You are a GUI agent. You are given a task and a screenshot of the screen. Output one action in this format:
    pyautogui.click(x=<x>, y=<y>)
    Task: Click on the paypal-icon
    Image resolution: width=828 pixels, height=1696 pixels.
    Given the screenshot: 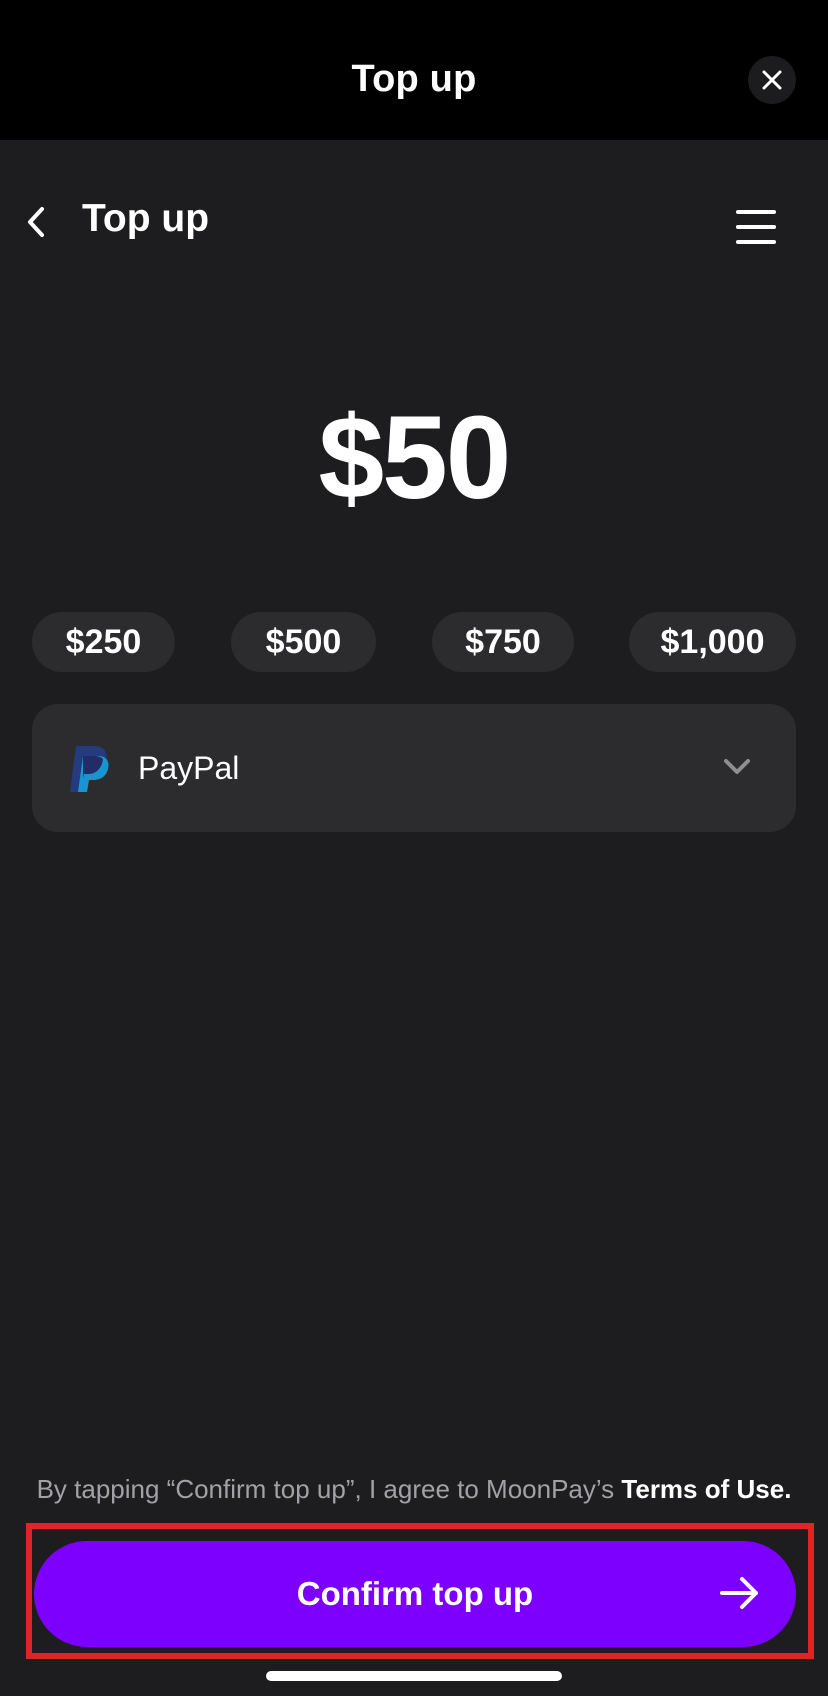 What is the action you would take?
    pyautogui.click(x=89, y=769)
    